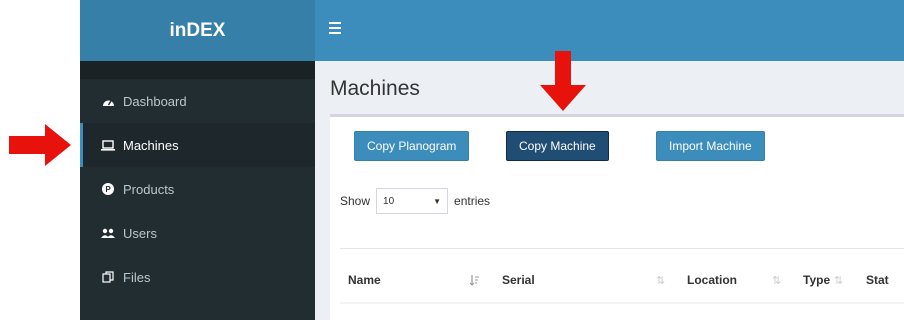 The width and height of the screenshot is (904, 323). I want to click on products-icon: P, so click(108, 189).